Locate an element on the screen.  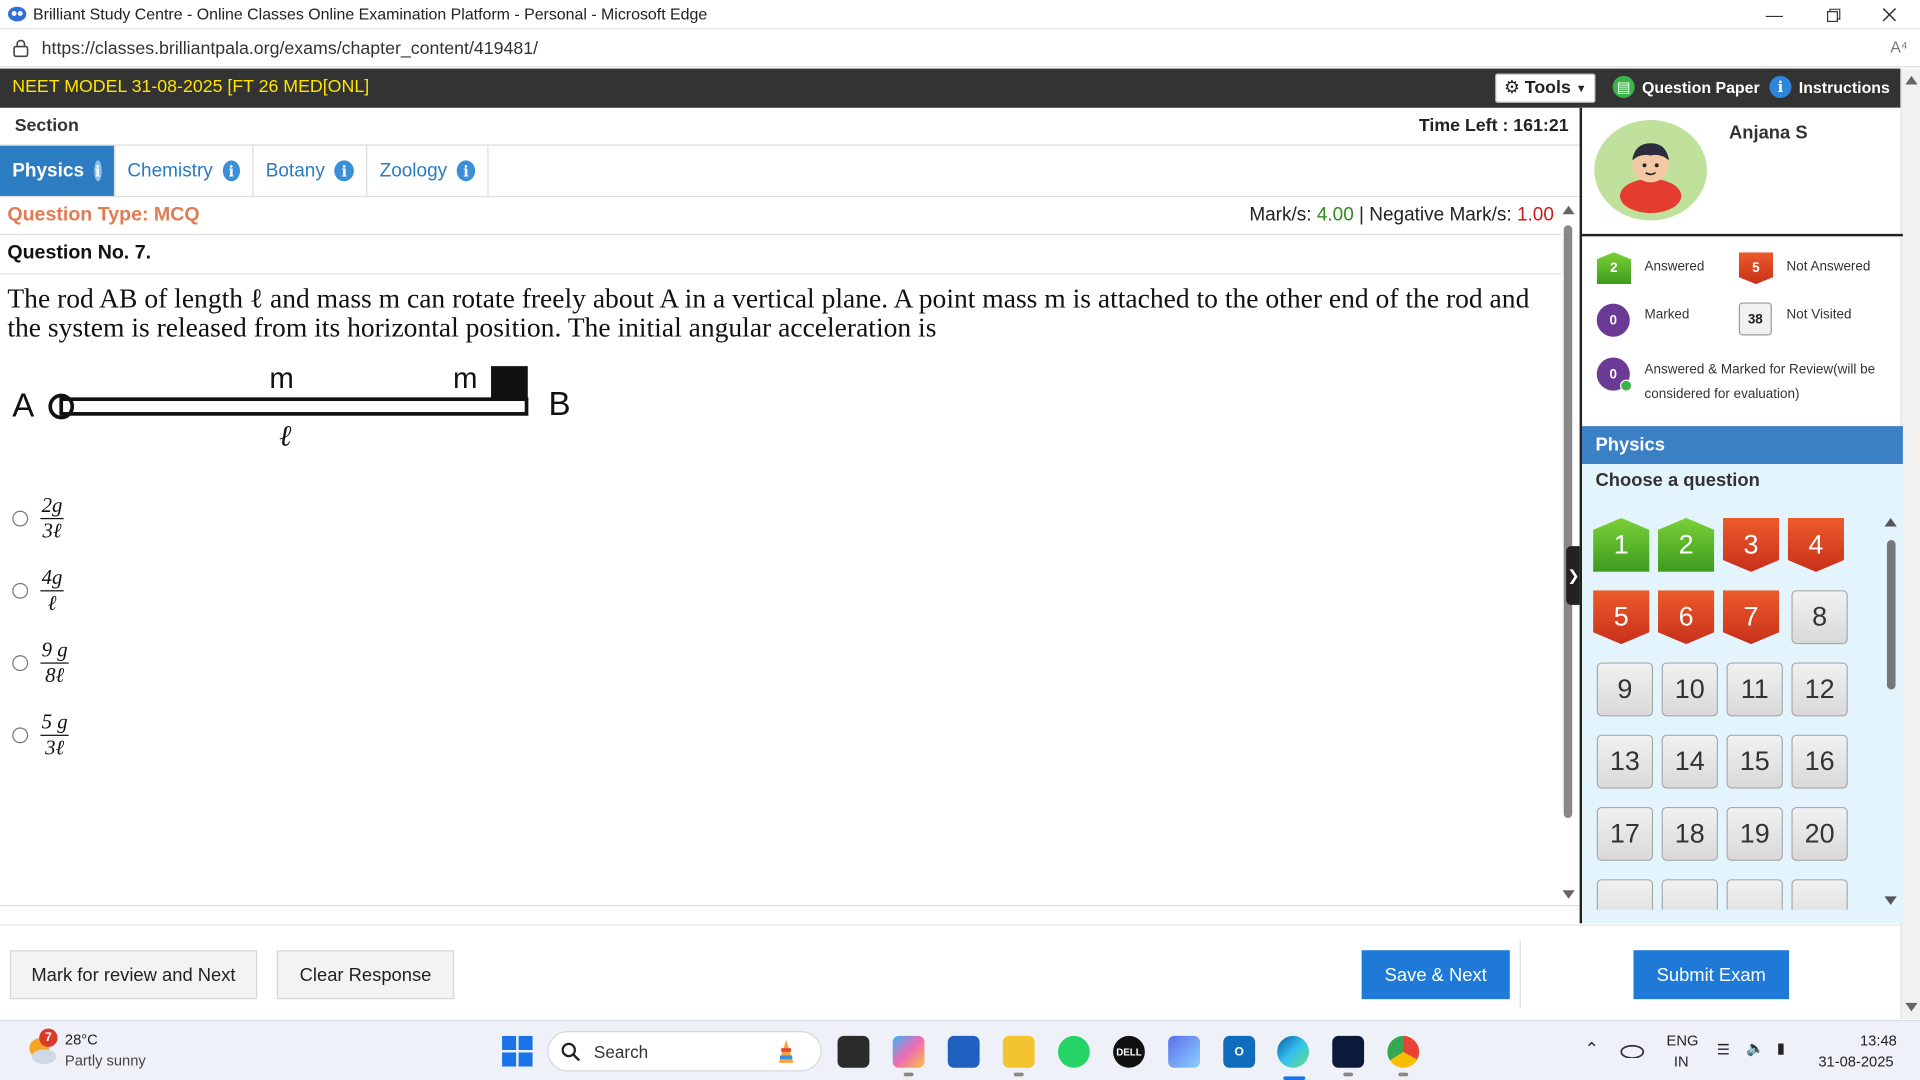
question-palette-button: 13 is located at coordinates (1625, 761).